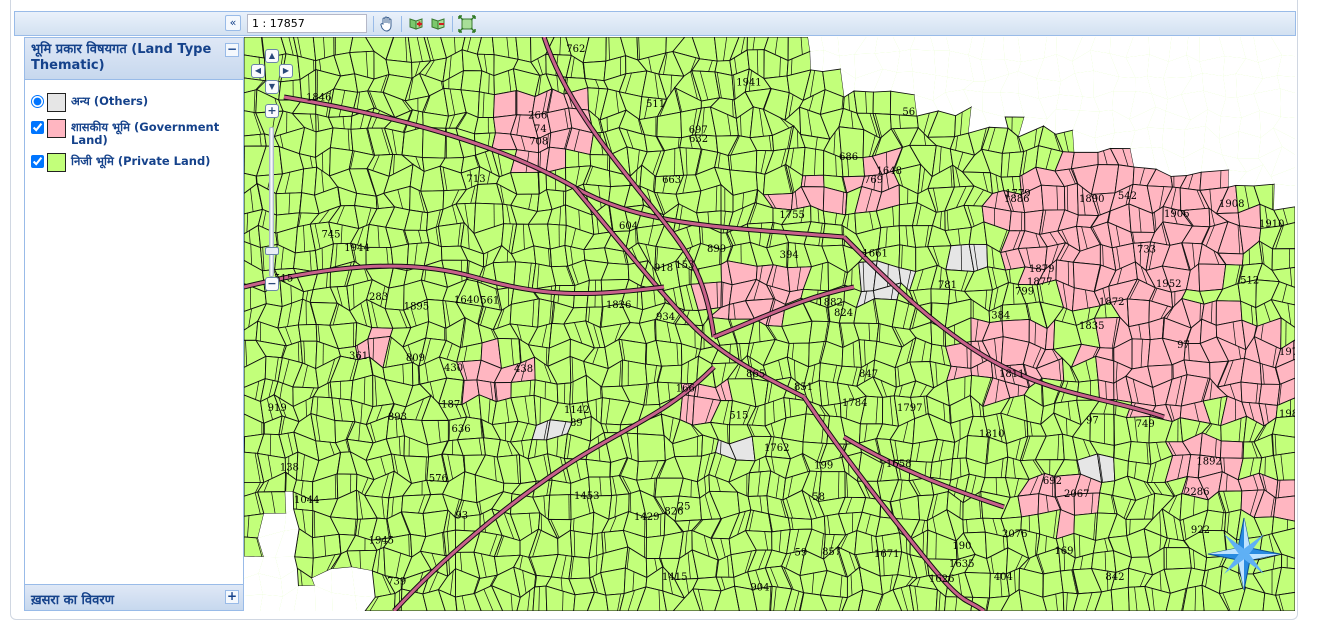 The height and width of the screenshot is (629, 1317). What do you see at coordinates (663, 268) in the screenshot?
I see `parcel-number: 918` at bounding box center [663, 268].